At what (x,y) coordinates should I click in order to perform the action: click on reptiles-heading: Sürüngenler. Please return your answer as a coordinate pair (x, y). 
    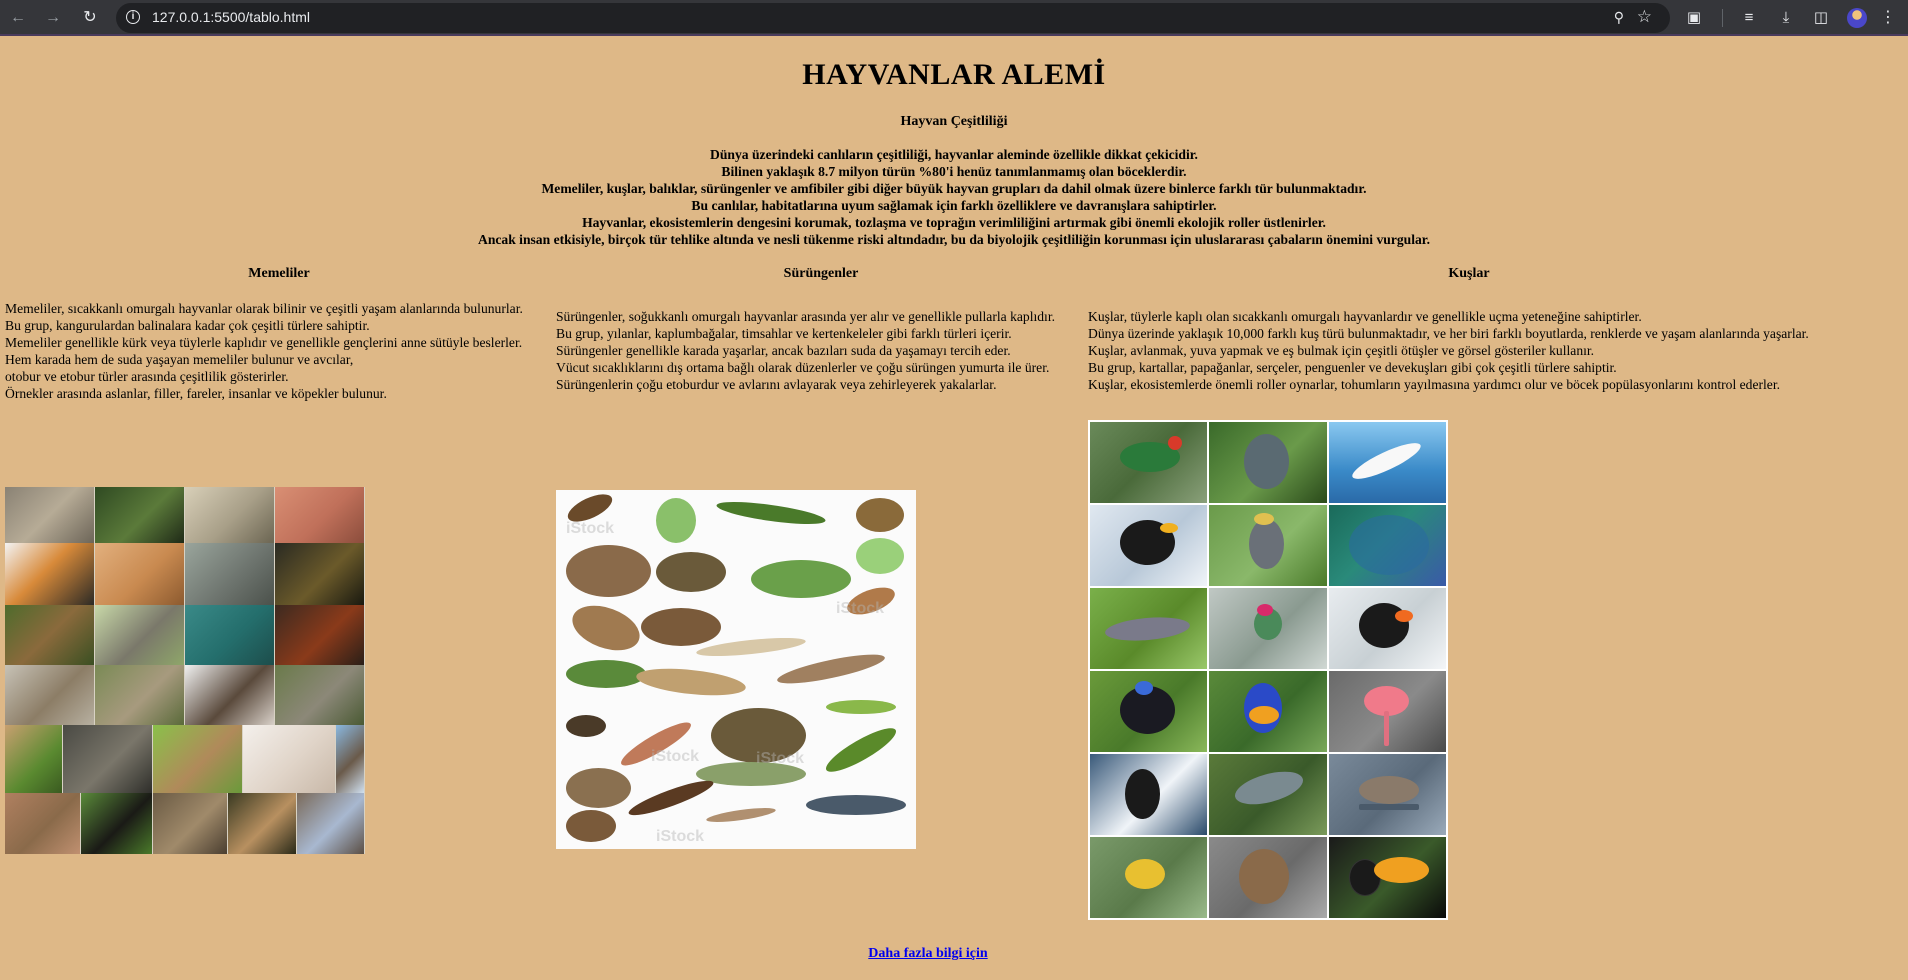
    Looking at the image, I should click on (821, 273).